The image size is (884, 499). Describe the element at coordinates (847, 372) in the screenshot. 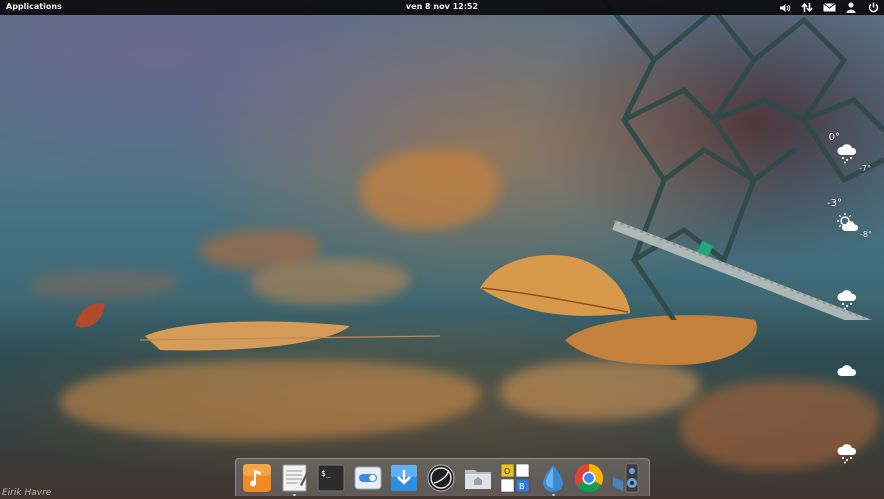

I see `cloud-icon` at that location.